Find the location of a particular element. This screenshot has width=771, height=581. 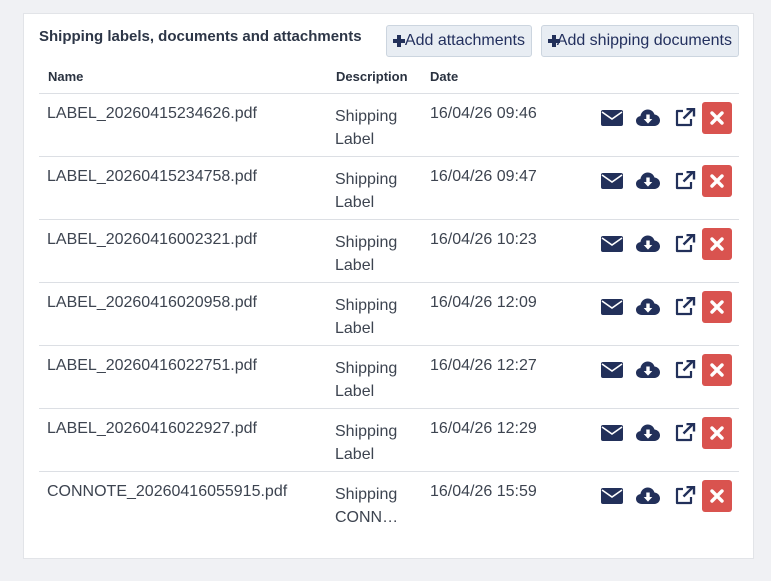

add-attachments-label: Add attachments is located at coordinates (464, 40).